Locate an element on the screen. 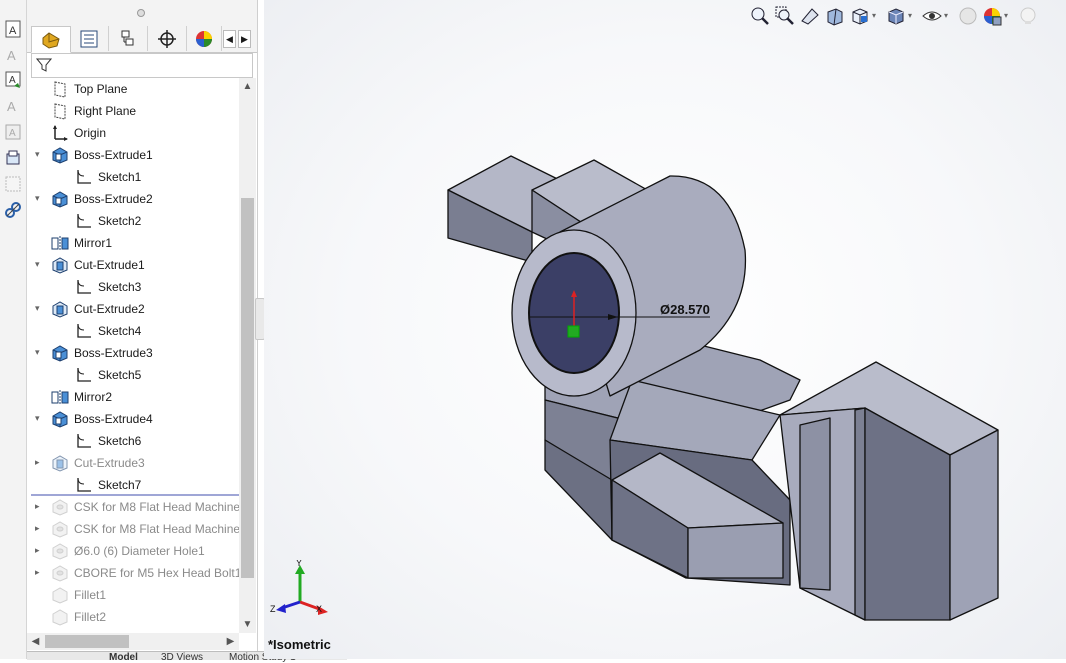  weld-symbol-icon: A is located at coordinates (12, 131).